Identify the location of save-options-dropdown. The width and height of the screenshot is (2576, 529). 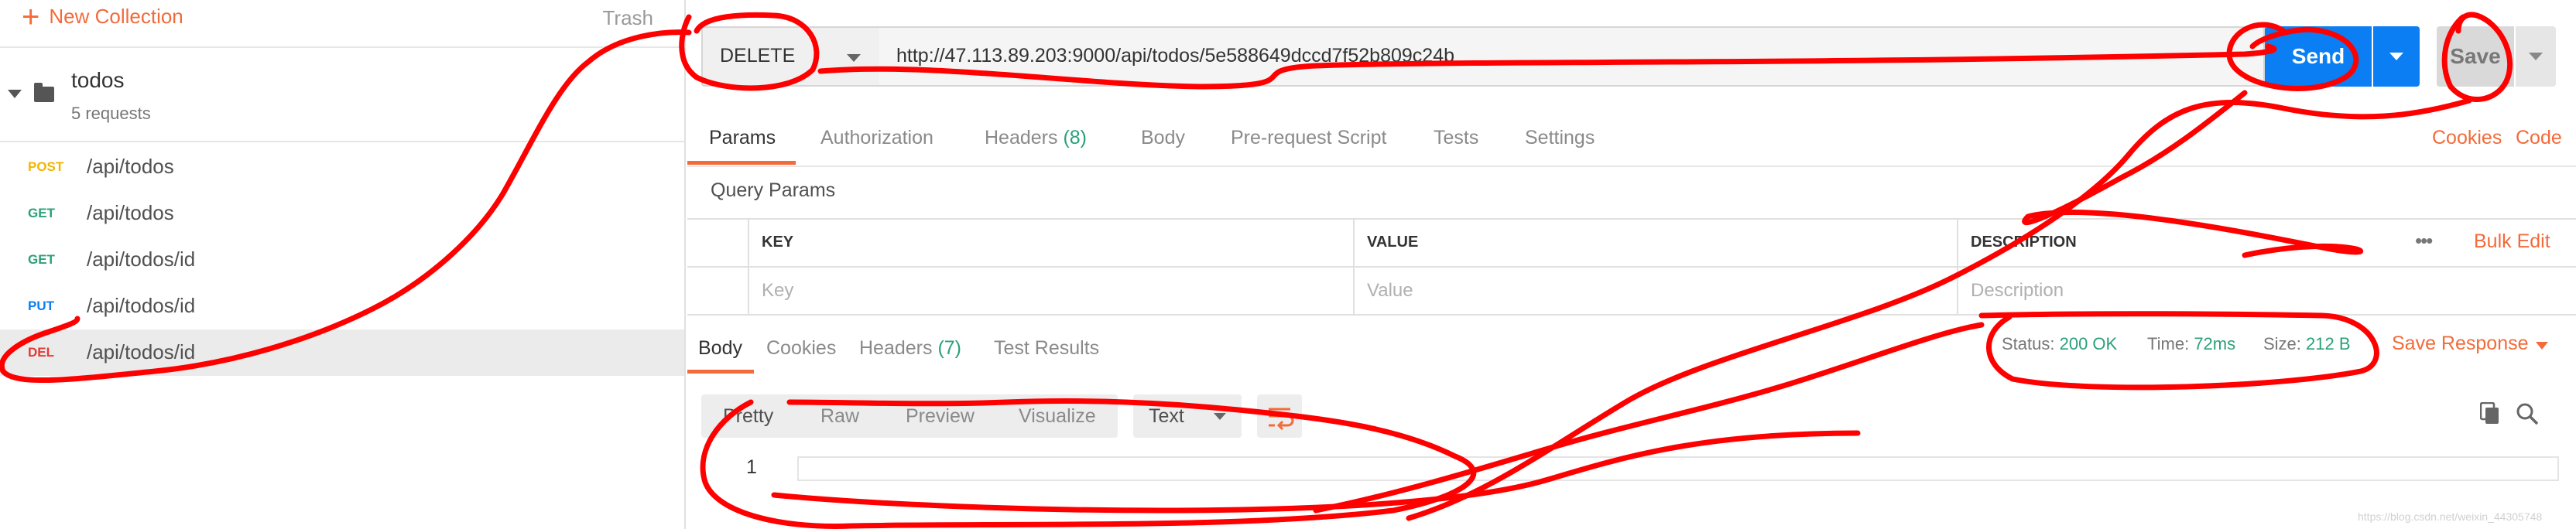
(2536, 56).